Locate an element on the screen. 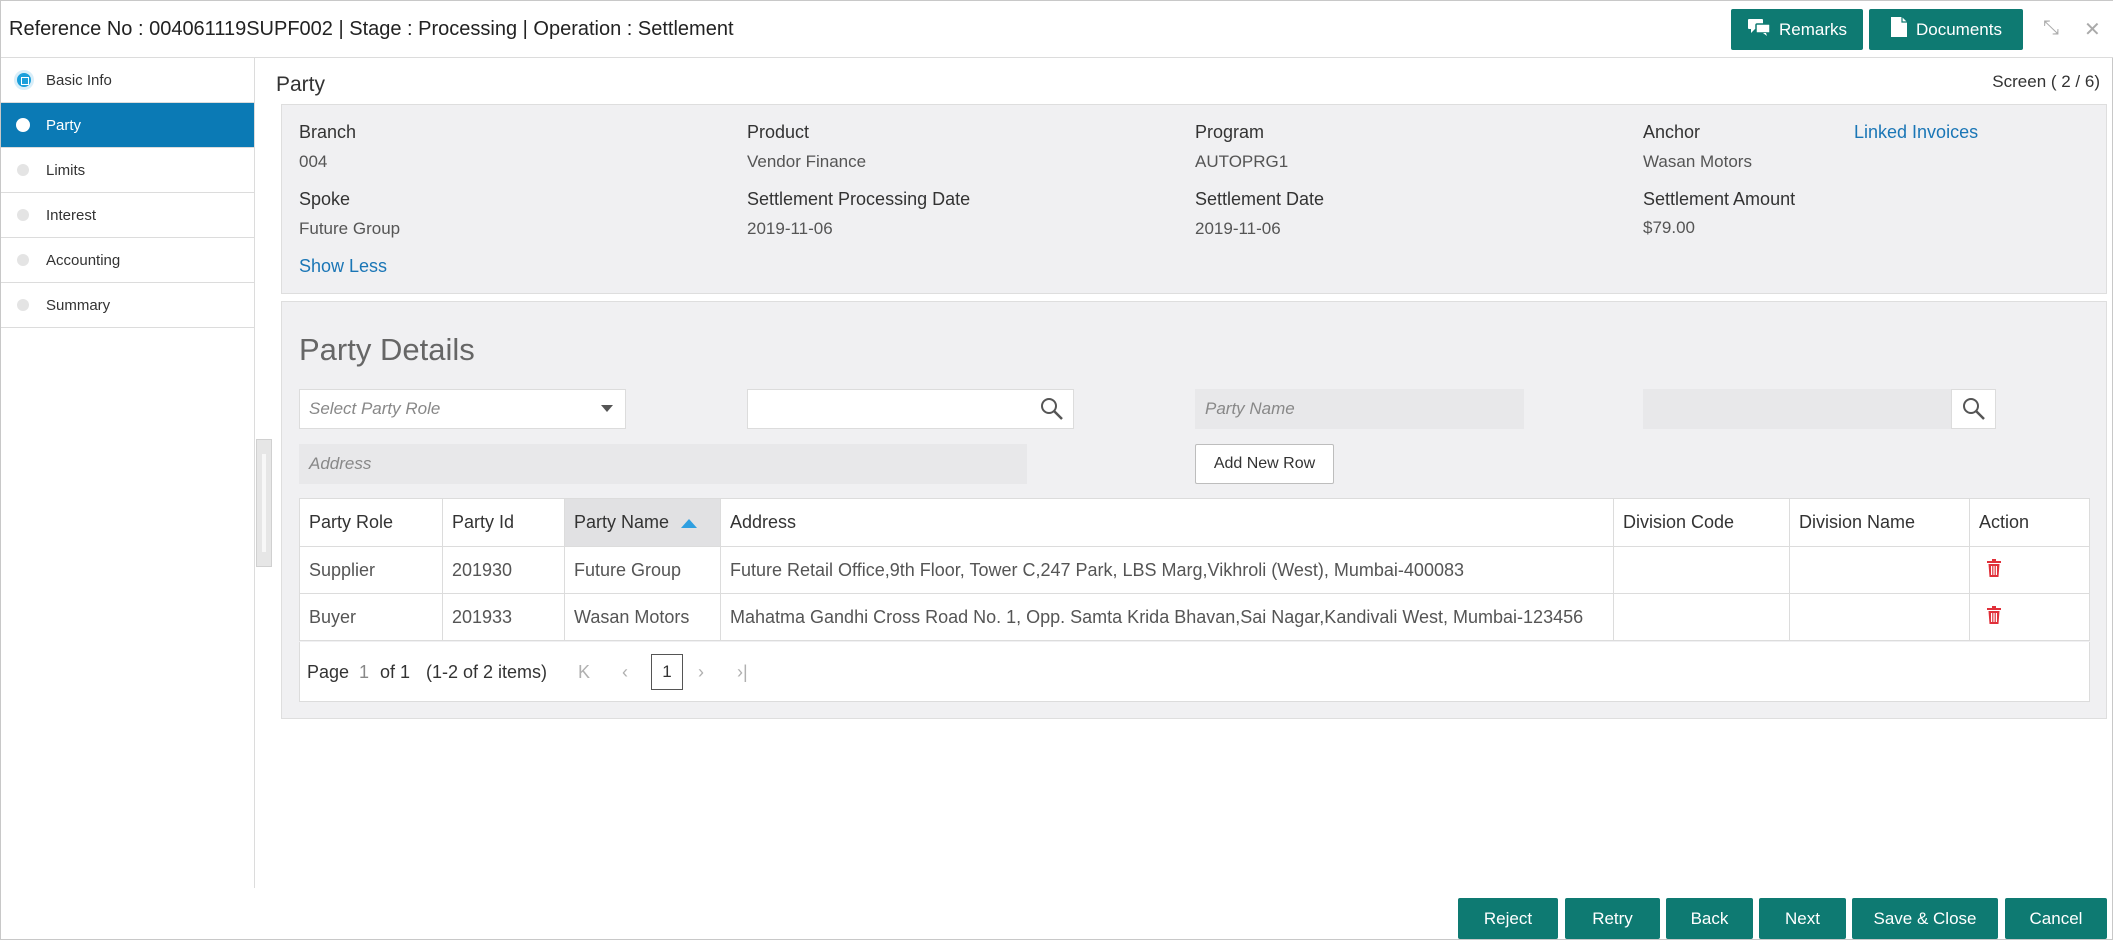 The image size is (2113, 940). document-icon is located at coordinates (1899, 29).